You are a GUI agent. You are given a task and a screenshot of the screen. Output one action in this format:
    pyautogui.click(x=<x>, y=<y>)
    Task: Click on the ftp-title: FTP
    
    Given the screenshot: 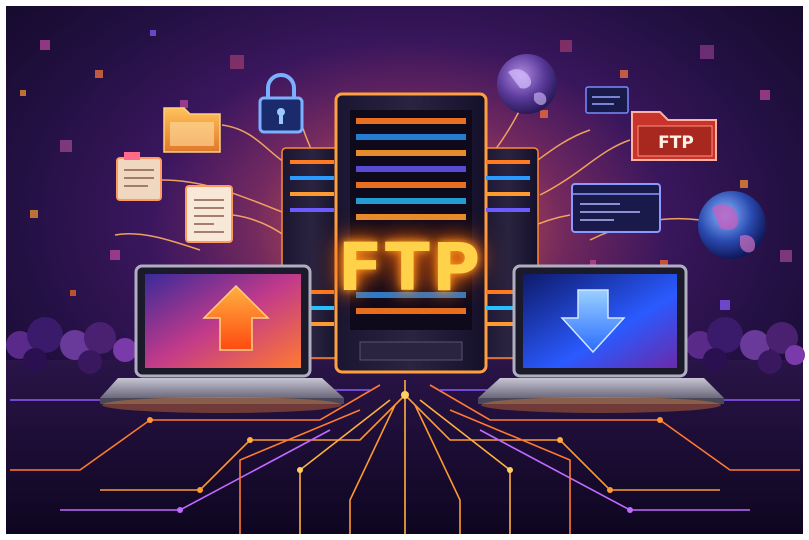 What is the action you would take?
    pyautogui.click(x=410, y=267)
    